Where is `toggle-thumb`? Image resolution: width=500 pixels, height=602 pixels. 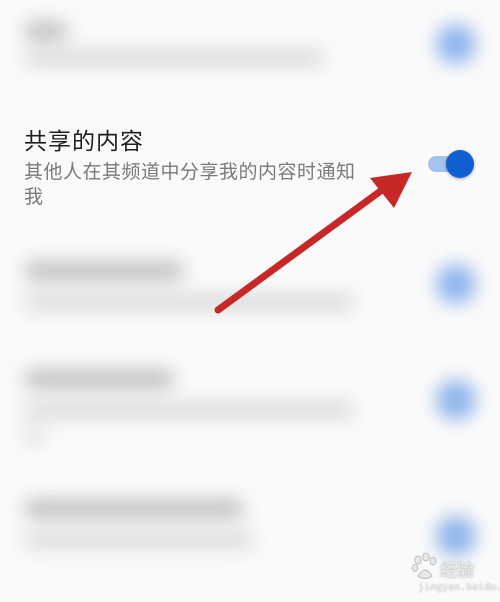
toggle-thumb is located at coordinates (460, 164).